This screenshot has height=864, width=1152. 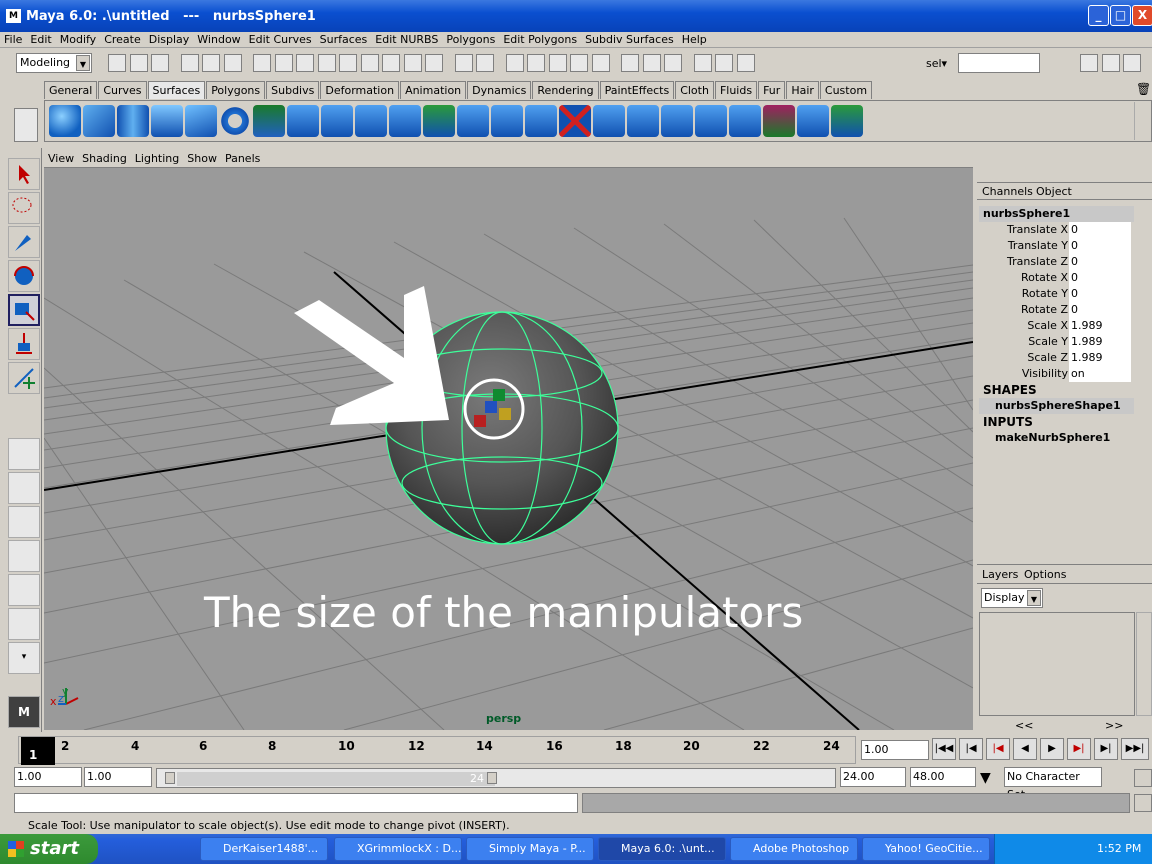 I want to click on scale-handle-z-icon, so click(x=491, y=407).